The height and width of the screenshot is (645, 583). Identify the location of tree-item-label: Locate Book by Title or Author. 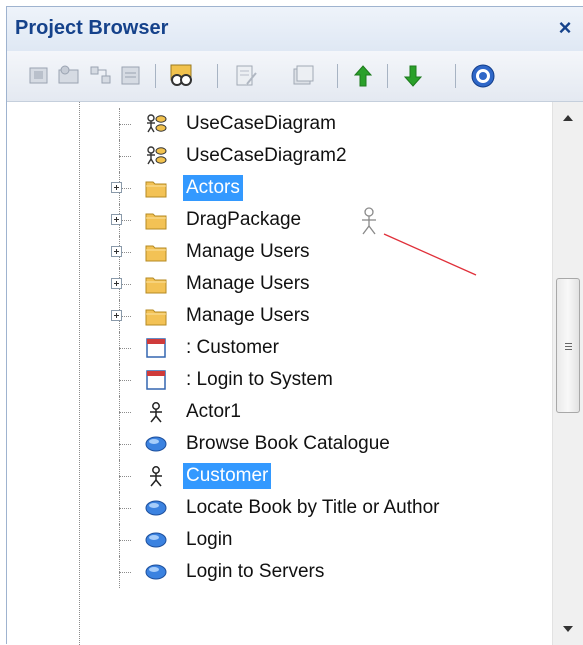
(313, 507).